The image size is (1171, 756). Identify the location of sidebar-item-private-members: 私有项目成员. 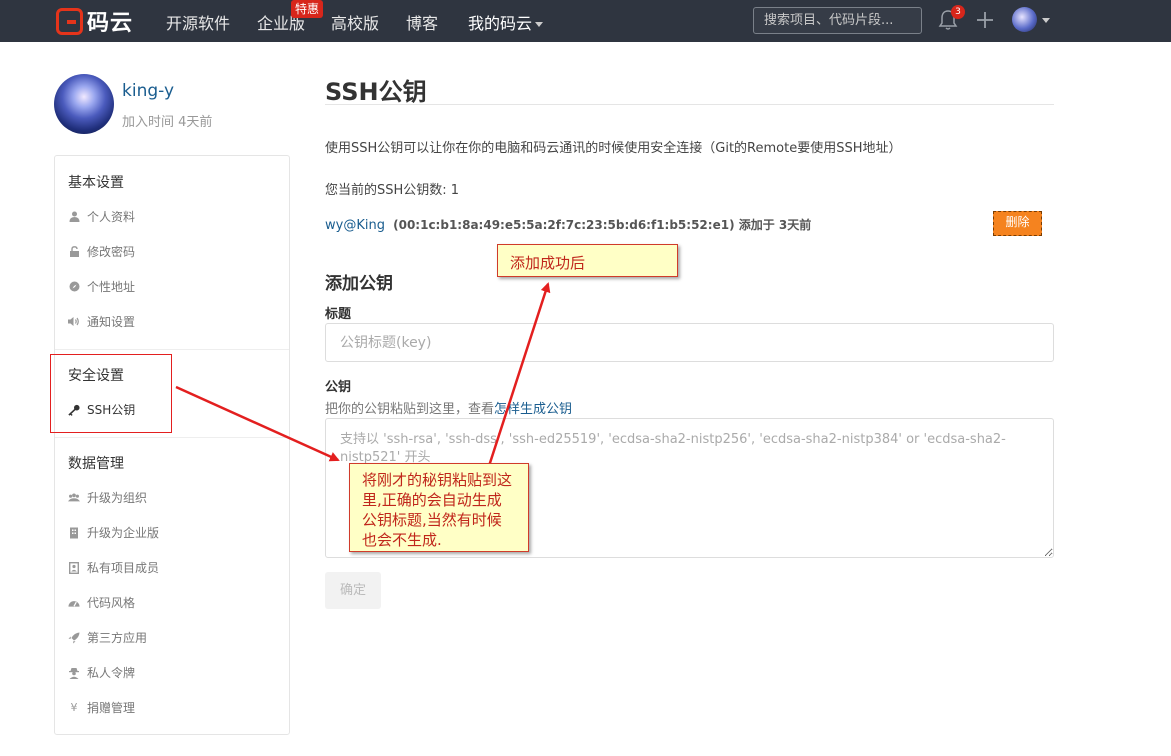
(113, 567).